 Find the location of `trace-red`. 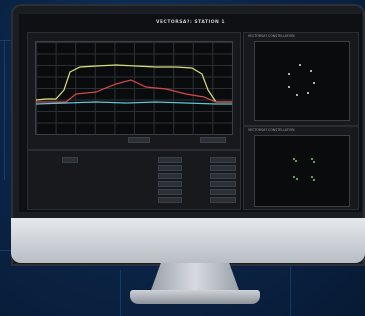

trace-red is located at coordinates (134, 91).